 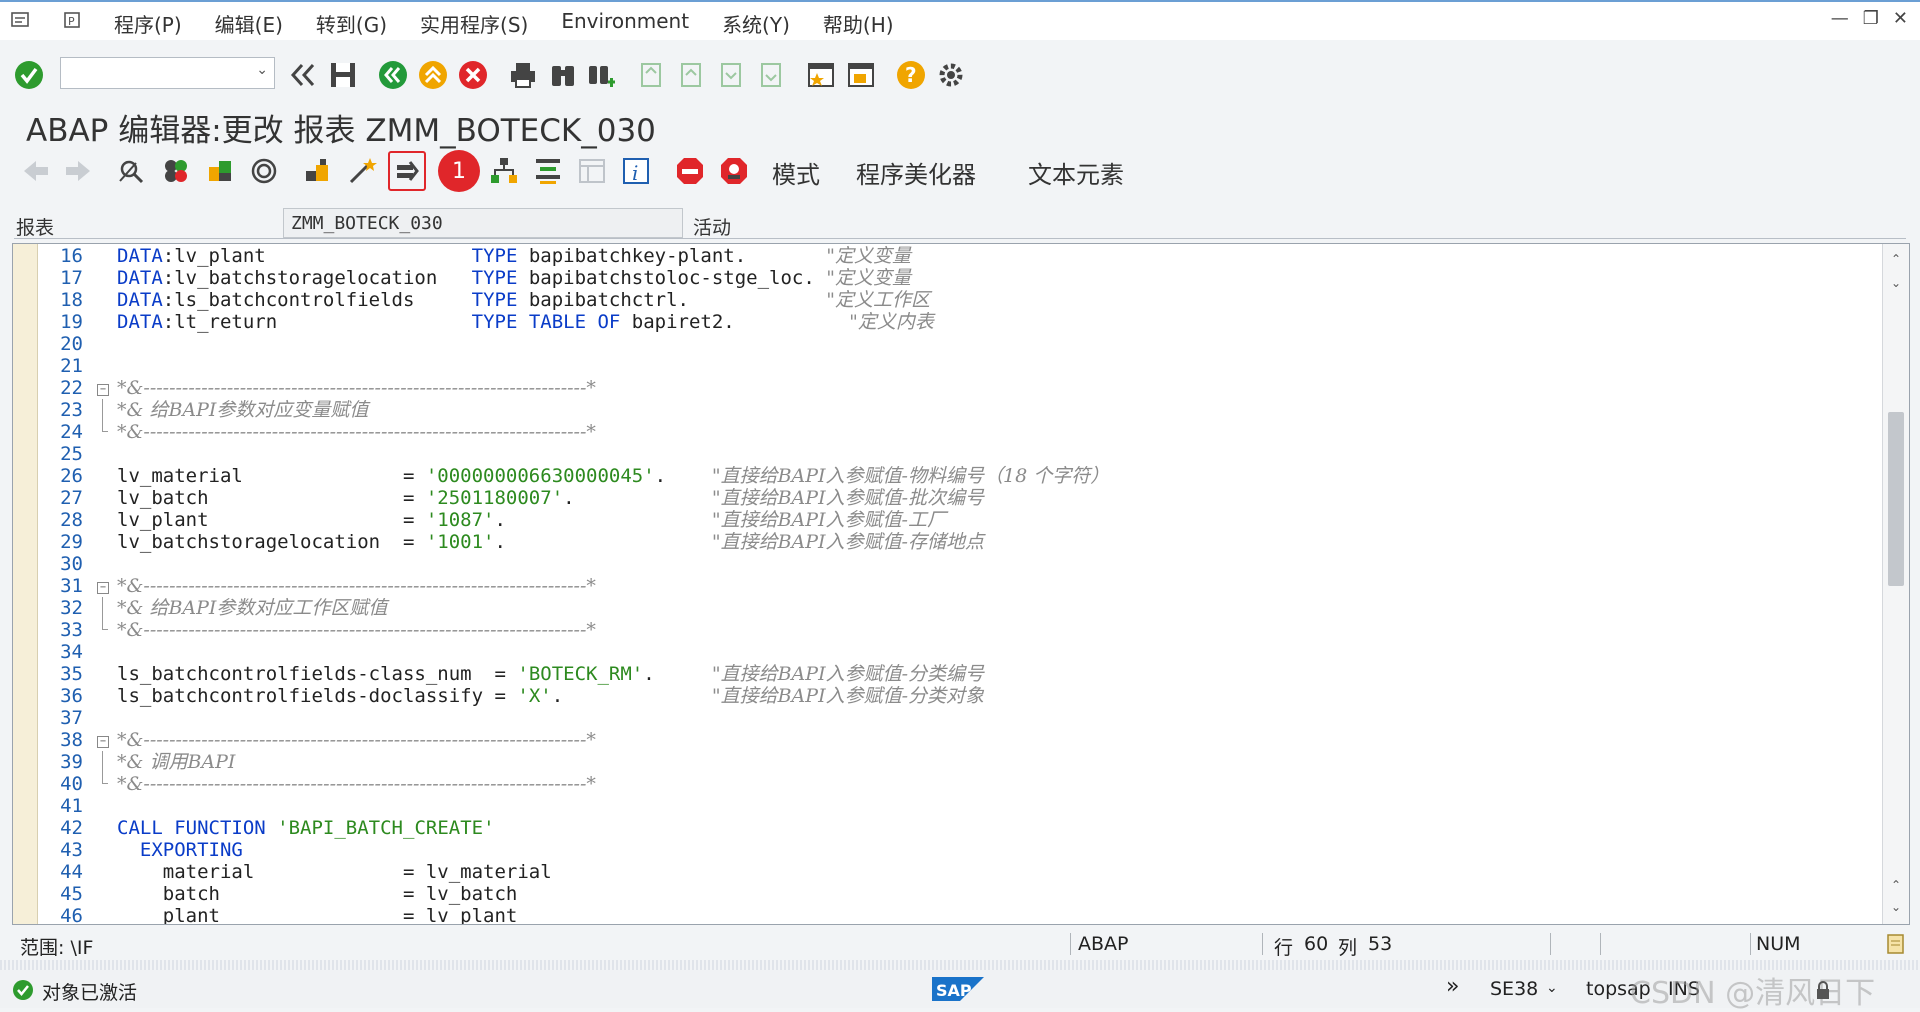 I want to click on menu-environment: Environment, so click(x=625, y=23).